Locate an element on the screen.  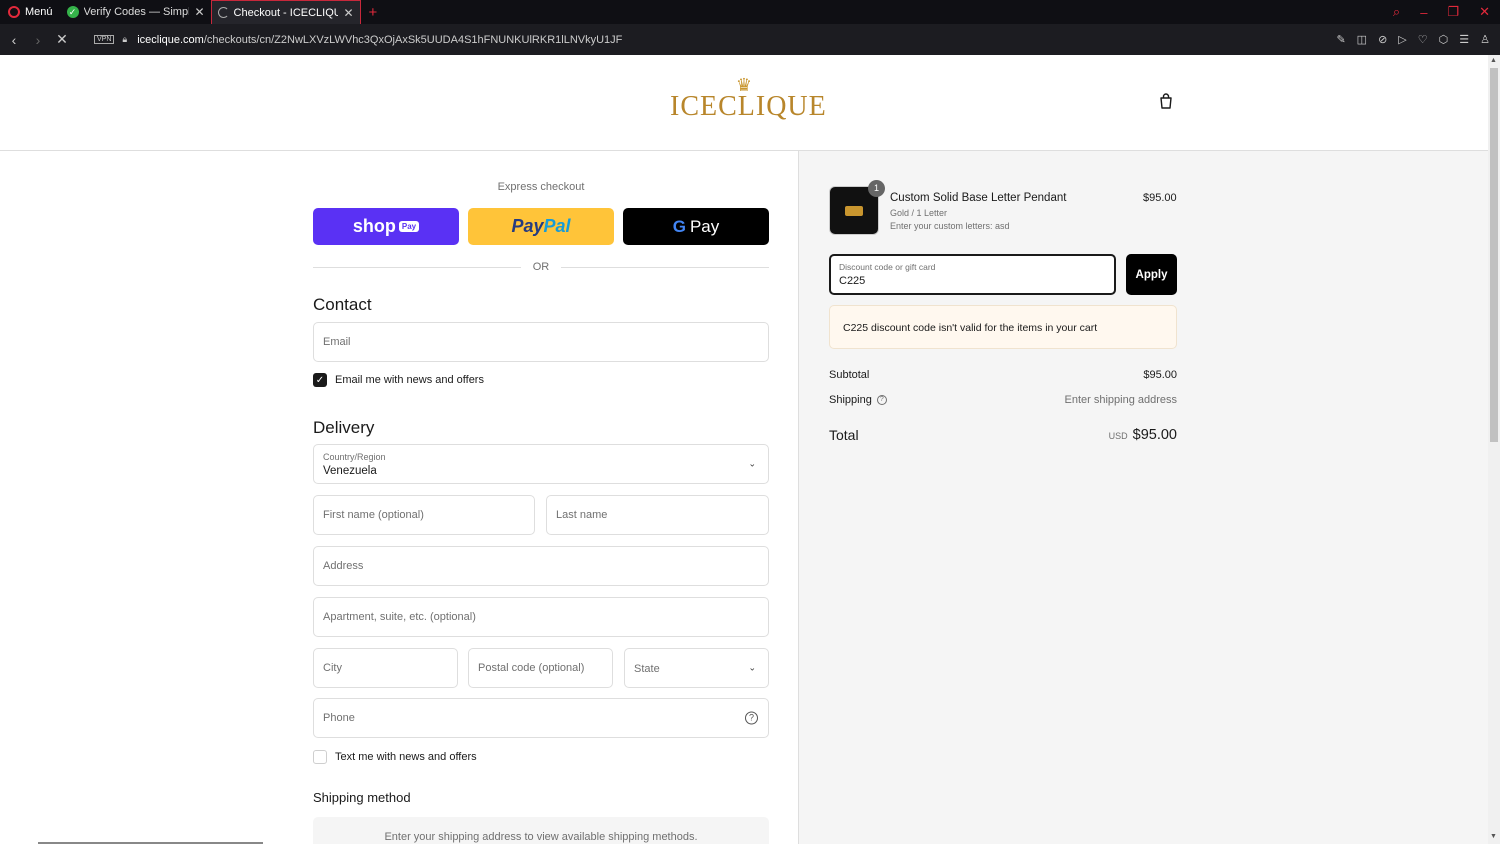
or-label: OR is located at coordinates (541, 267).